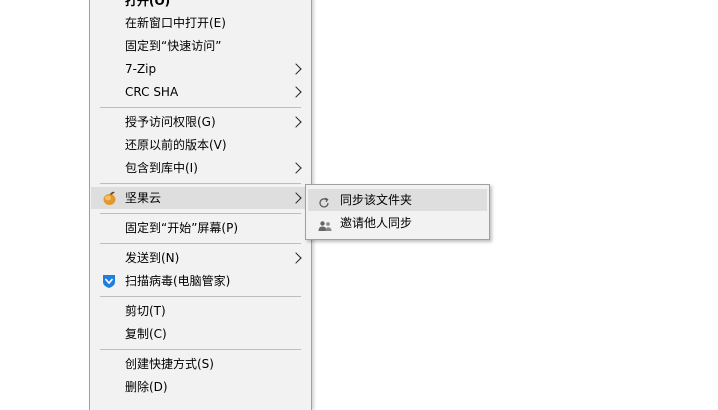  What do you see at coordinates (200, 387) in the screenshot?
I see `menu-item-delete: 删除(D)` at bounding box center [200, 387].